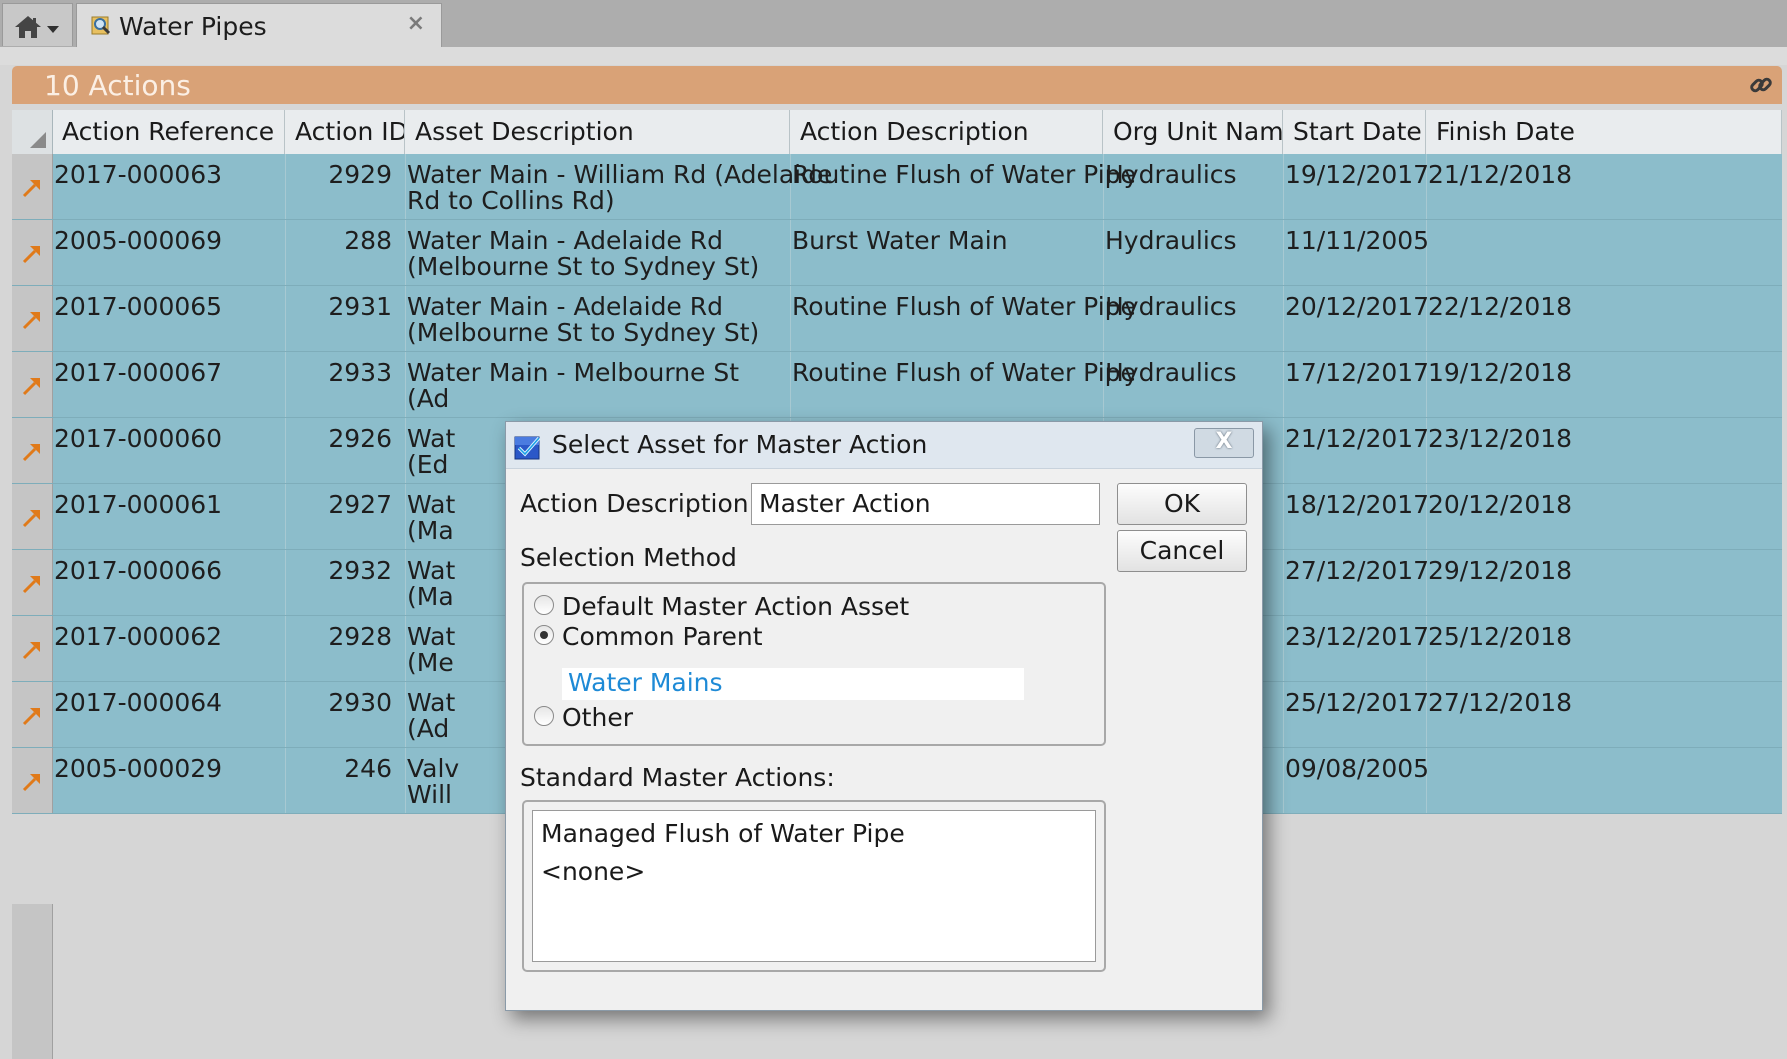 This screenshot has width=1787, height=1059. Describe the element at coordinates (723, 833) in the screenshot. I see `list-item: Managed Flush of Water Pipe` at that location.